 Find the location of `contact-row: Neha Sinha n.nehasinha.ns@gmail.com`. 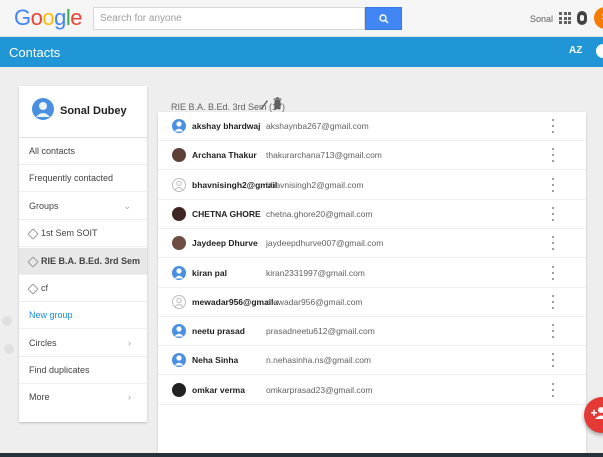

contact-row: Neha Sinha n.nehasinha.ns@gmail.com is located at coordinates (372, 361).